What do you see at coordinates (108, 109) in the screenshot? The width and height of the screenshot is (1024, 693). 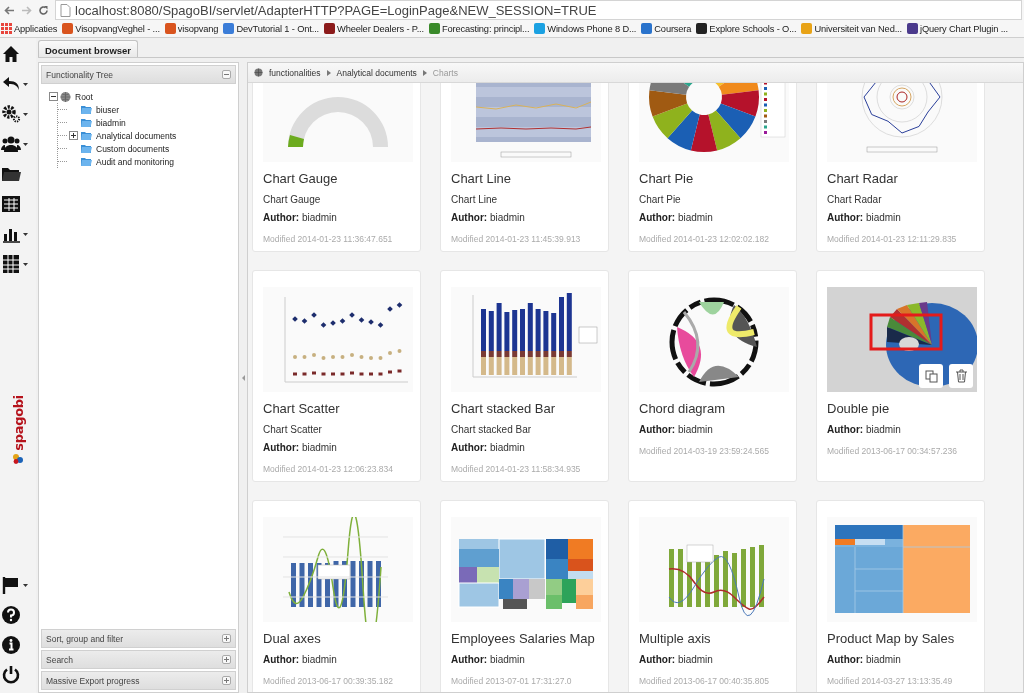 I see `tree-item: biuser` at bounding box center [108, 109].